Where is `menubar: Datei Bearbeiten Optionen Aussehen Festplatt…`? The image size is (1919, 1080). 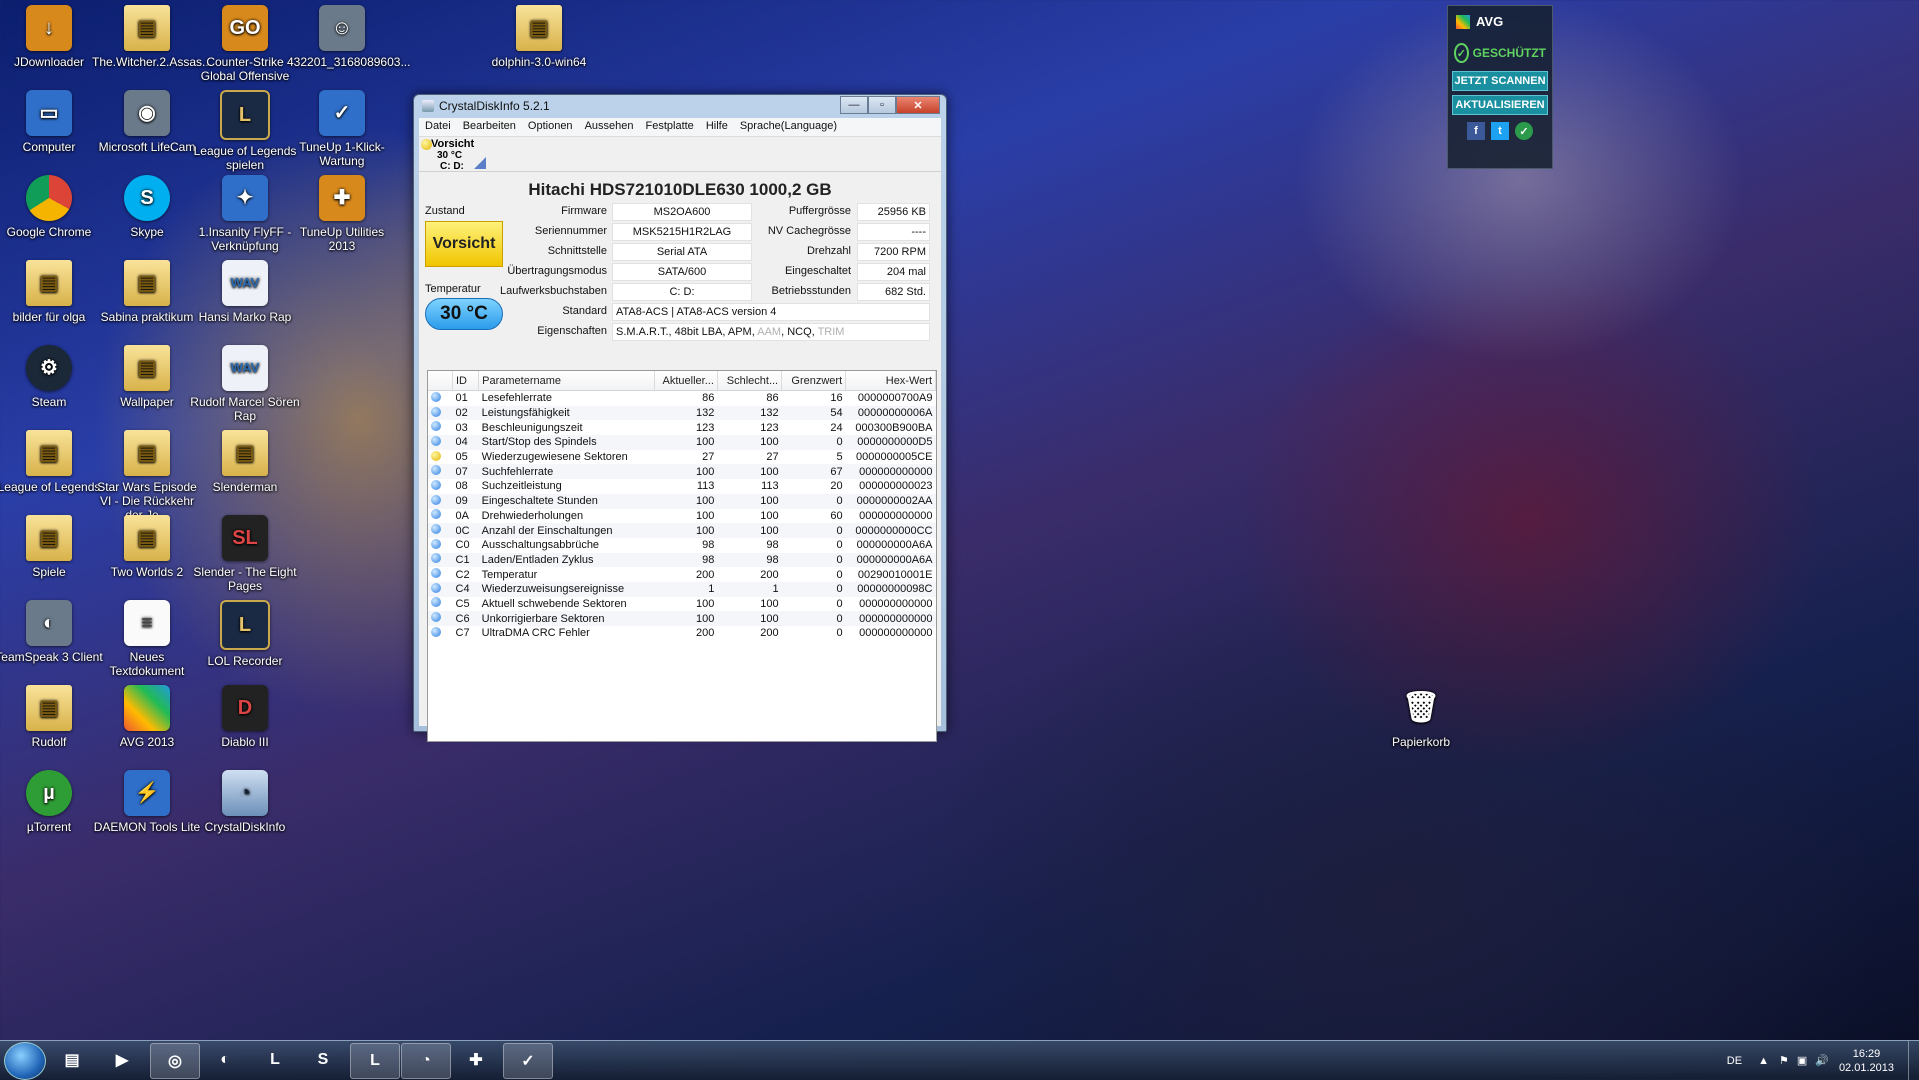
menubar: Datei Bearbeiten Optionen Aussehen Festplatt… is located at coordinates (680, 127).